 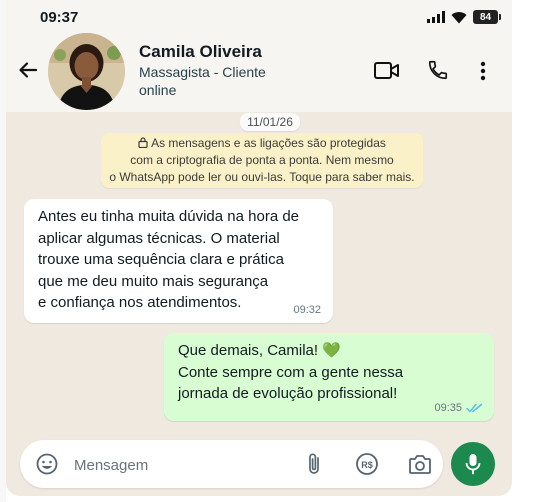 What do you see at coordinates (270, 122) in the screenshot?
I see `date-chip: 11/01/26` at bounding box center [270, 122].